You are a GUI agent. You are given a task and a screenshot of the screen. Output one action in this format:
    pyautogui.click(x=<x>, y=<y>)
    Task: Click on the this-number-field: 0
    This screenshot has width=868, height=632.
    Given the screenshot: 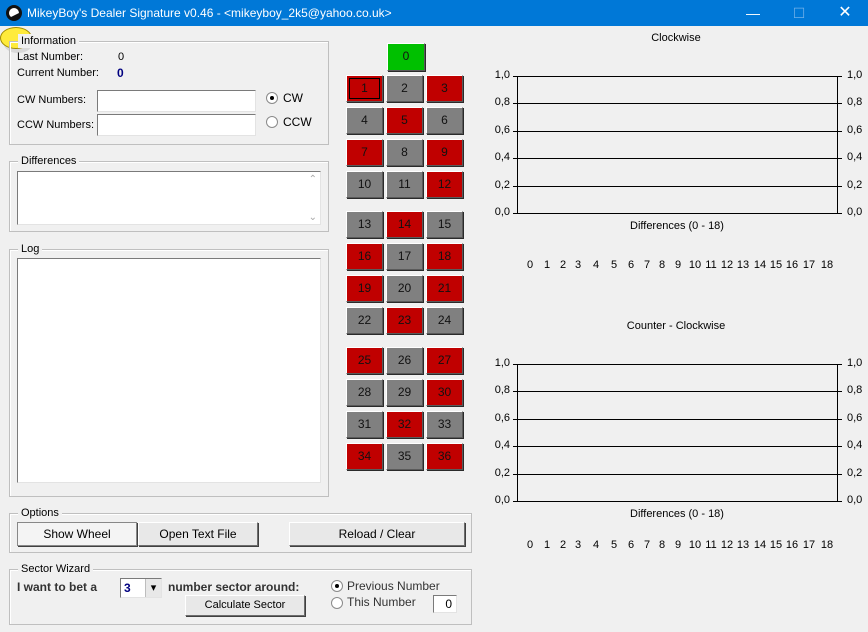 What is the action you would take?
    pyautogui.click(x=445, y=604)
    